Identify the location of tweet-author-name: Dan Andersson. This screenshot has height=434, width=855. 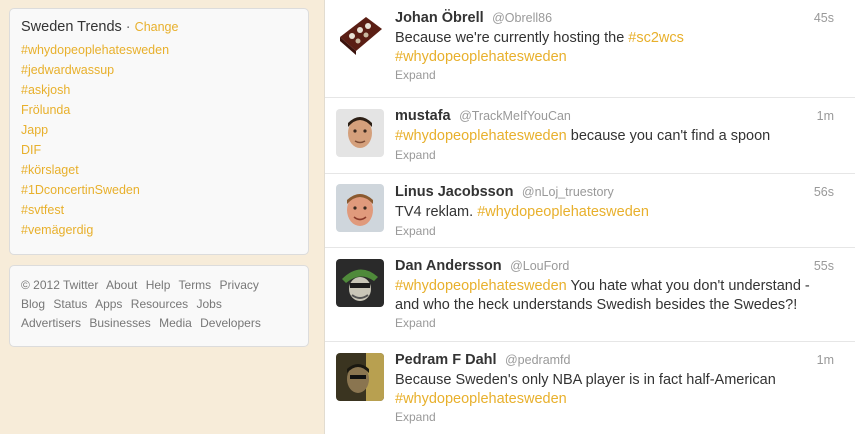
(448, 266).